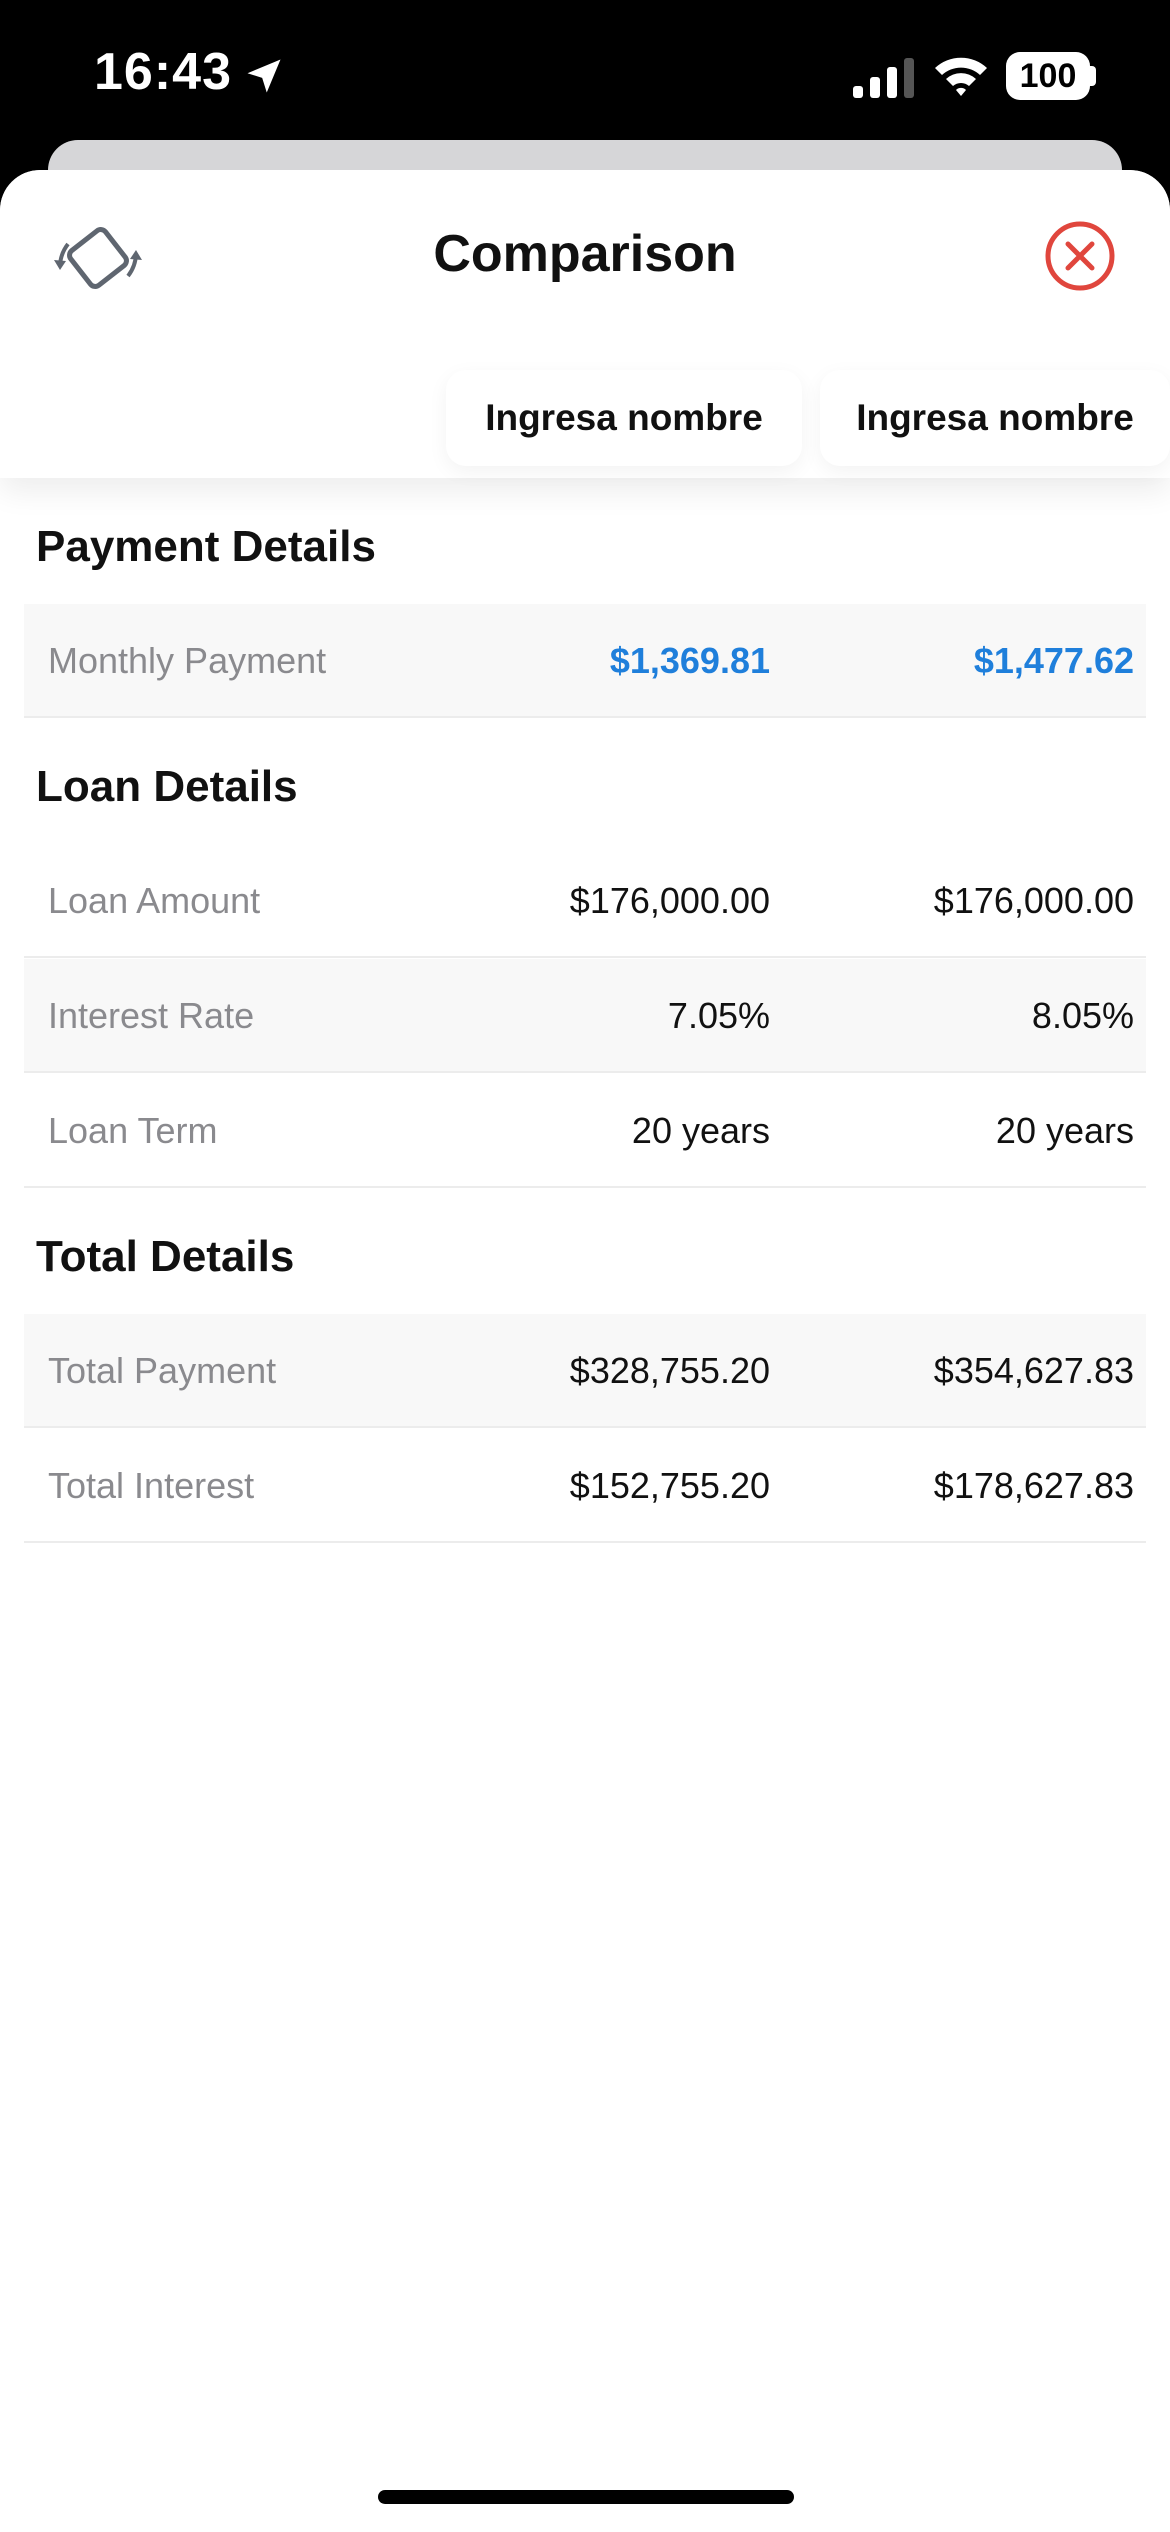 The width and height of the screenshot is (1170, 2532). Describe the element at coordinates (187, 660) in the screenshot. I see `row-label: Monthly Payment` at that location.